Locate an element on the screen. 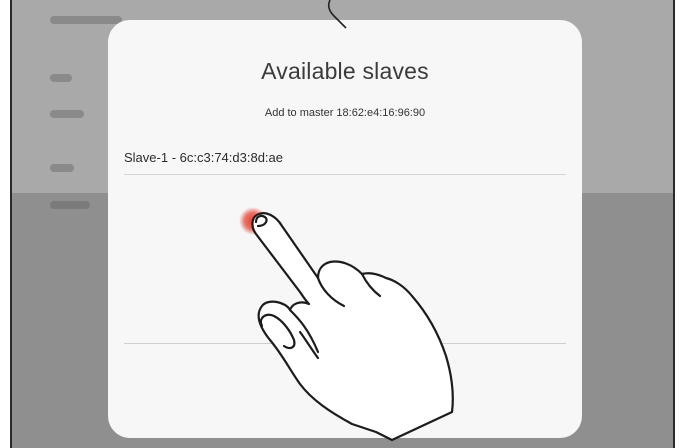 The image size is (682, 448). slave-list-item: Slave-1 - 6c:c3:74:d3:8d:ae is located at coordinates (345, 157).